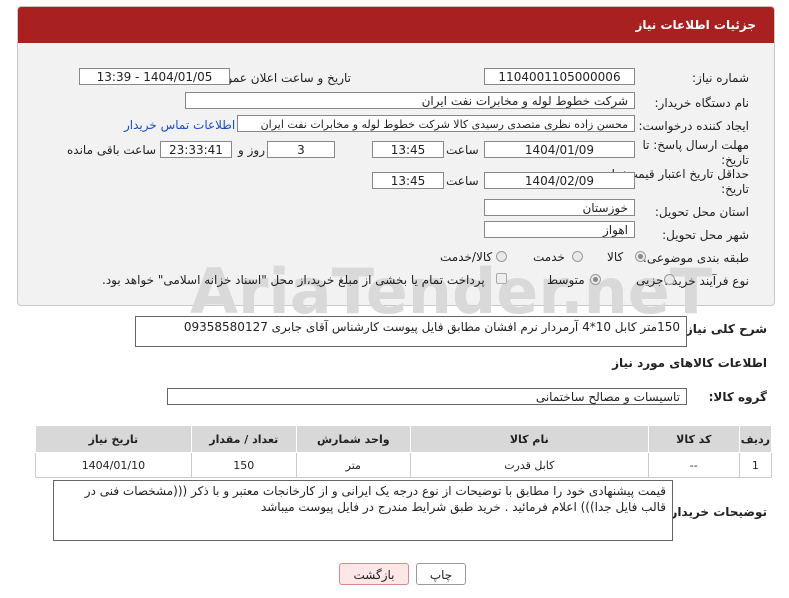 Image resolution: width=789 pixels, height=598 pixels. I want to click on validity-date-field: 1404/02/09, so click(559, 180).